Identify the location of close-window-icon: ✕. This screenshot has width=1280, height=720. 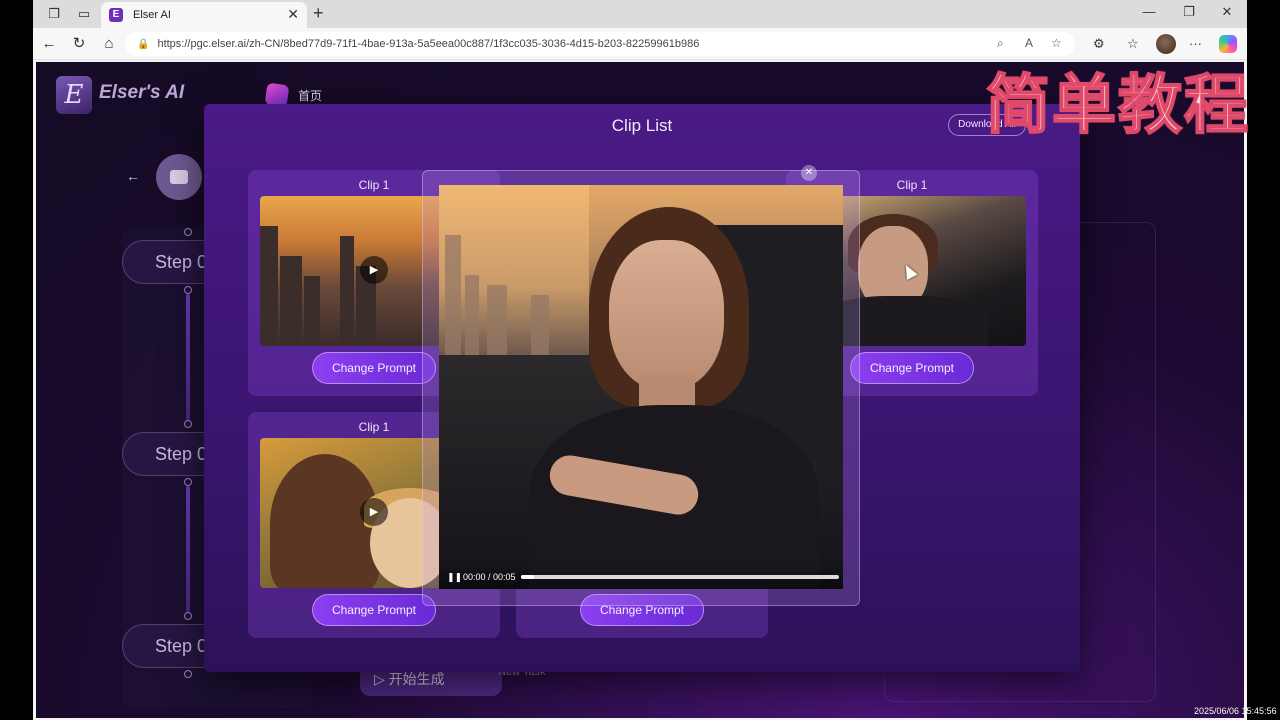
(1227, 12).